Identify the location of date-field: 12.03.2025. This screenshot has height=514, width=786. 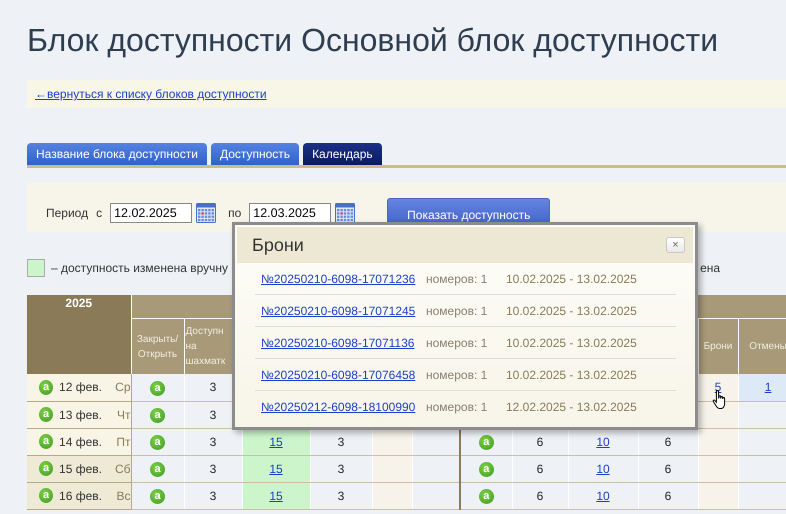
(290, 213).